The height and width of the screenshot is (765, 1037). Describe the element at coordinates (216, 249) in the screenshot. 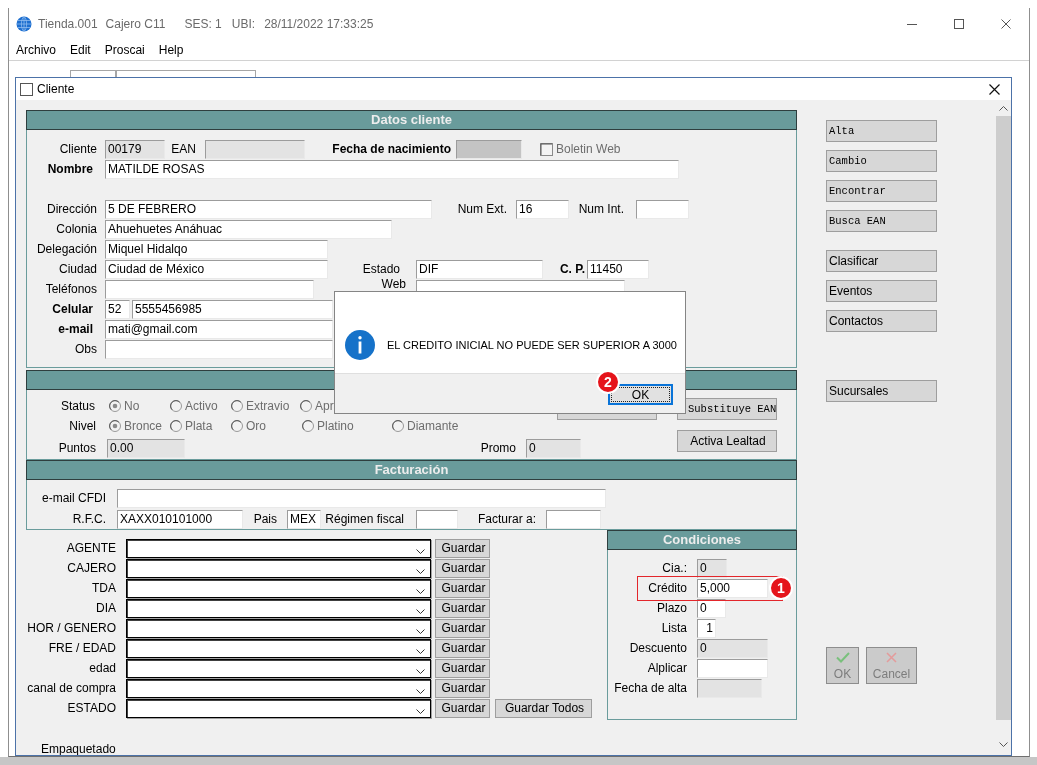

I see `input-field: Miquel Hidalqo` at that location.